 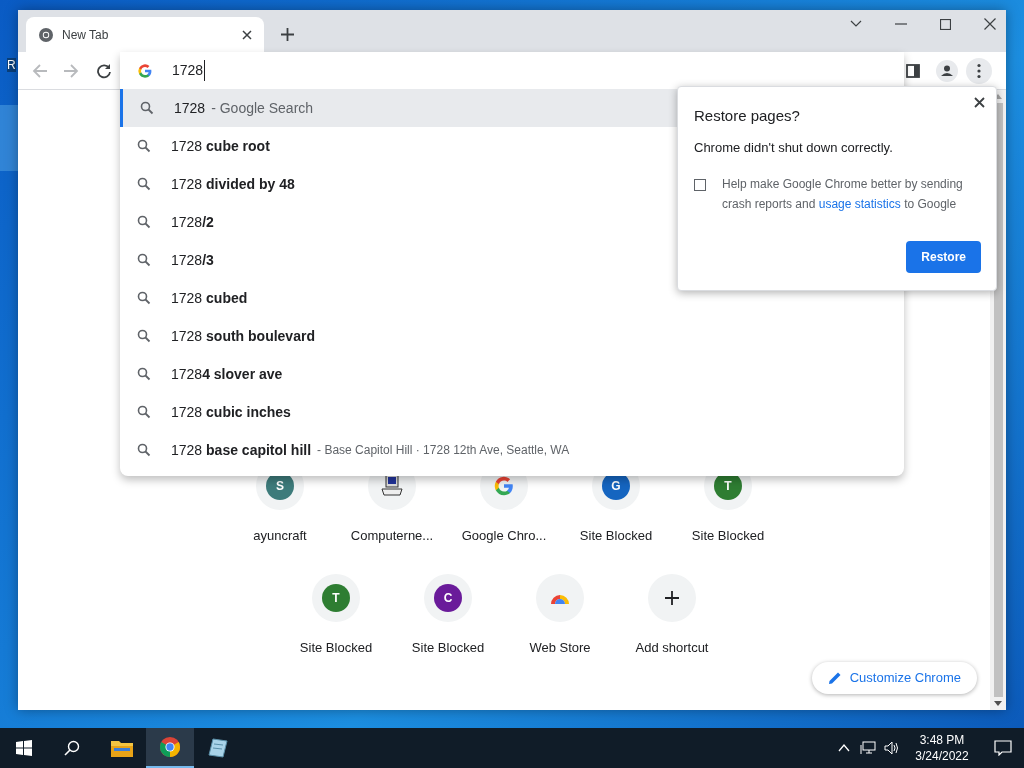 I want to click on suggestion-text: 1728, so click(x=190, y=108).